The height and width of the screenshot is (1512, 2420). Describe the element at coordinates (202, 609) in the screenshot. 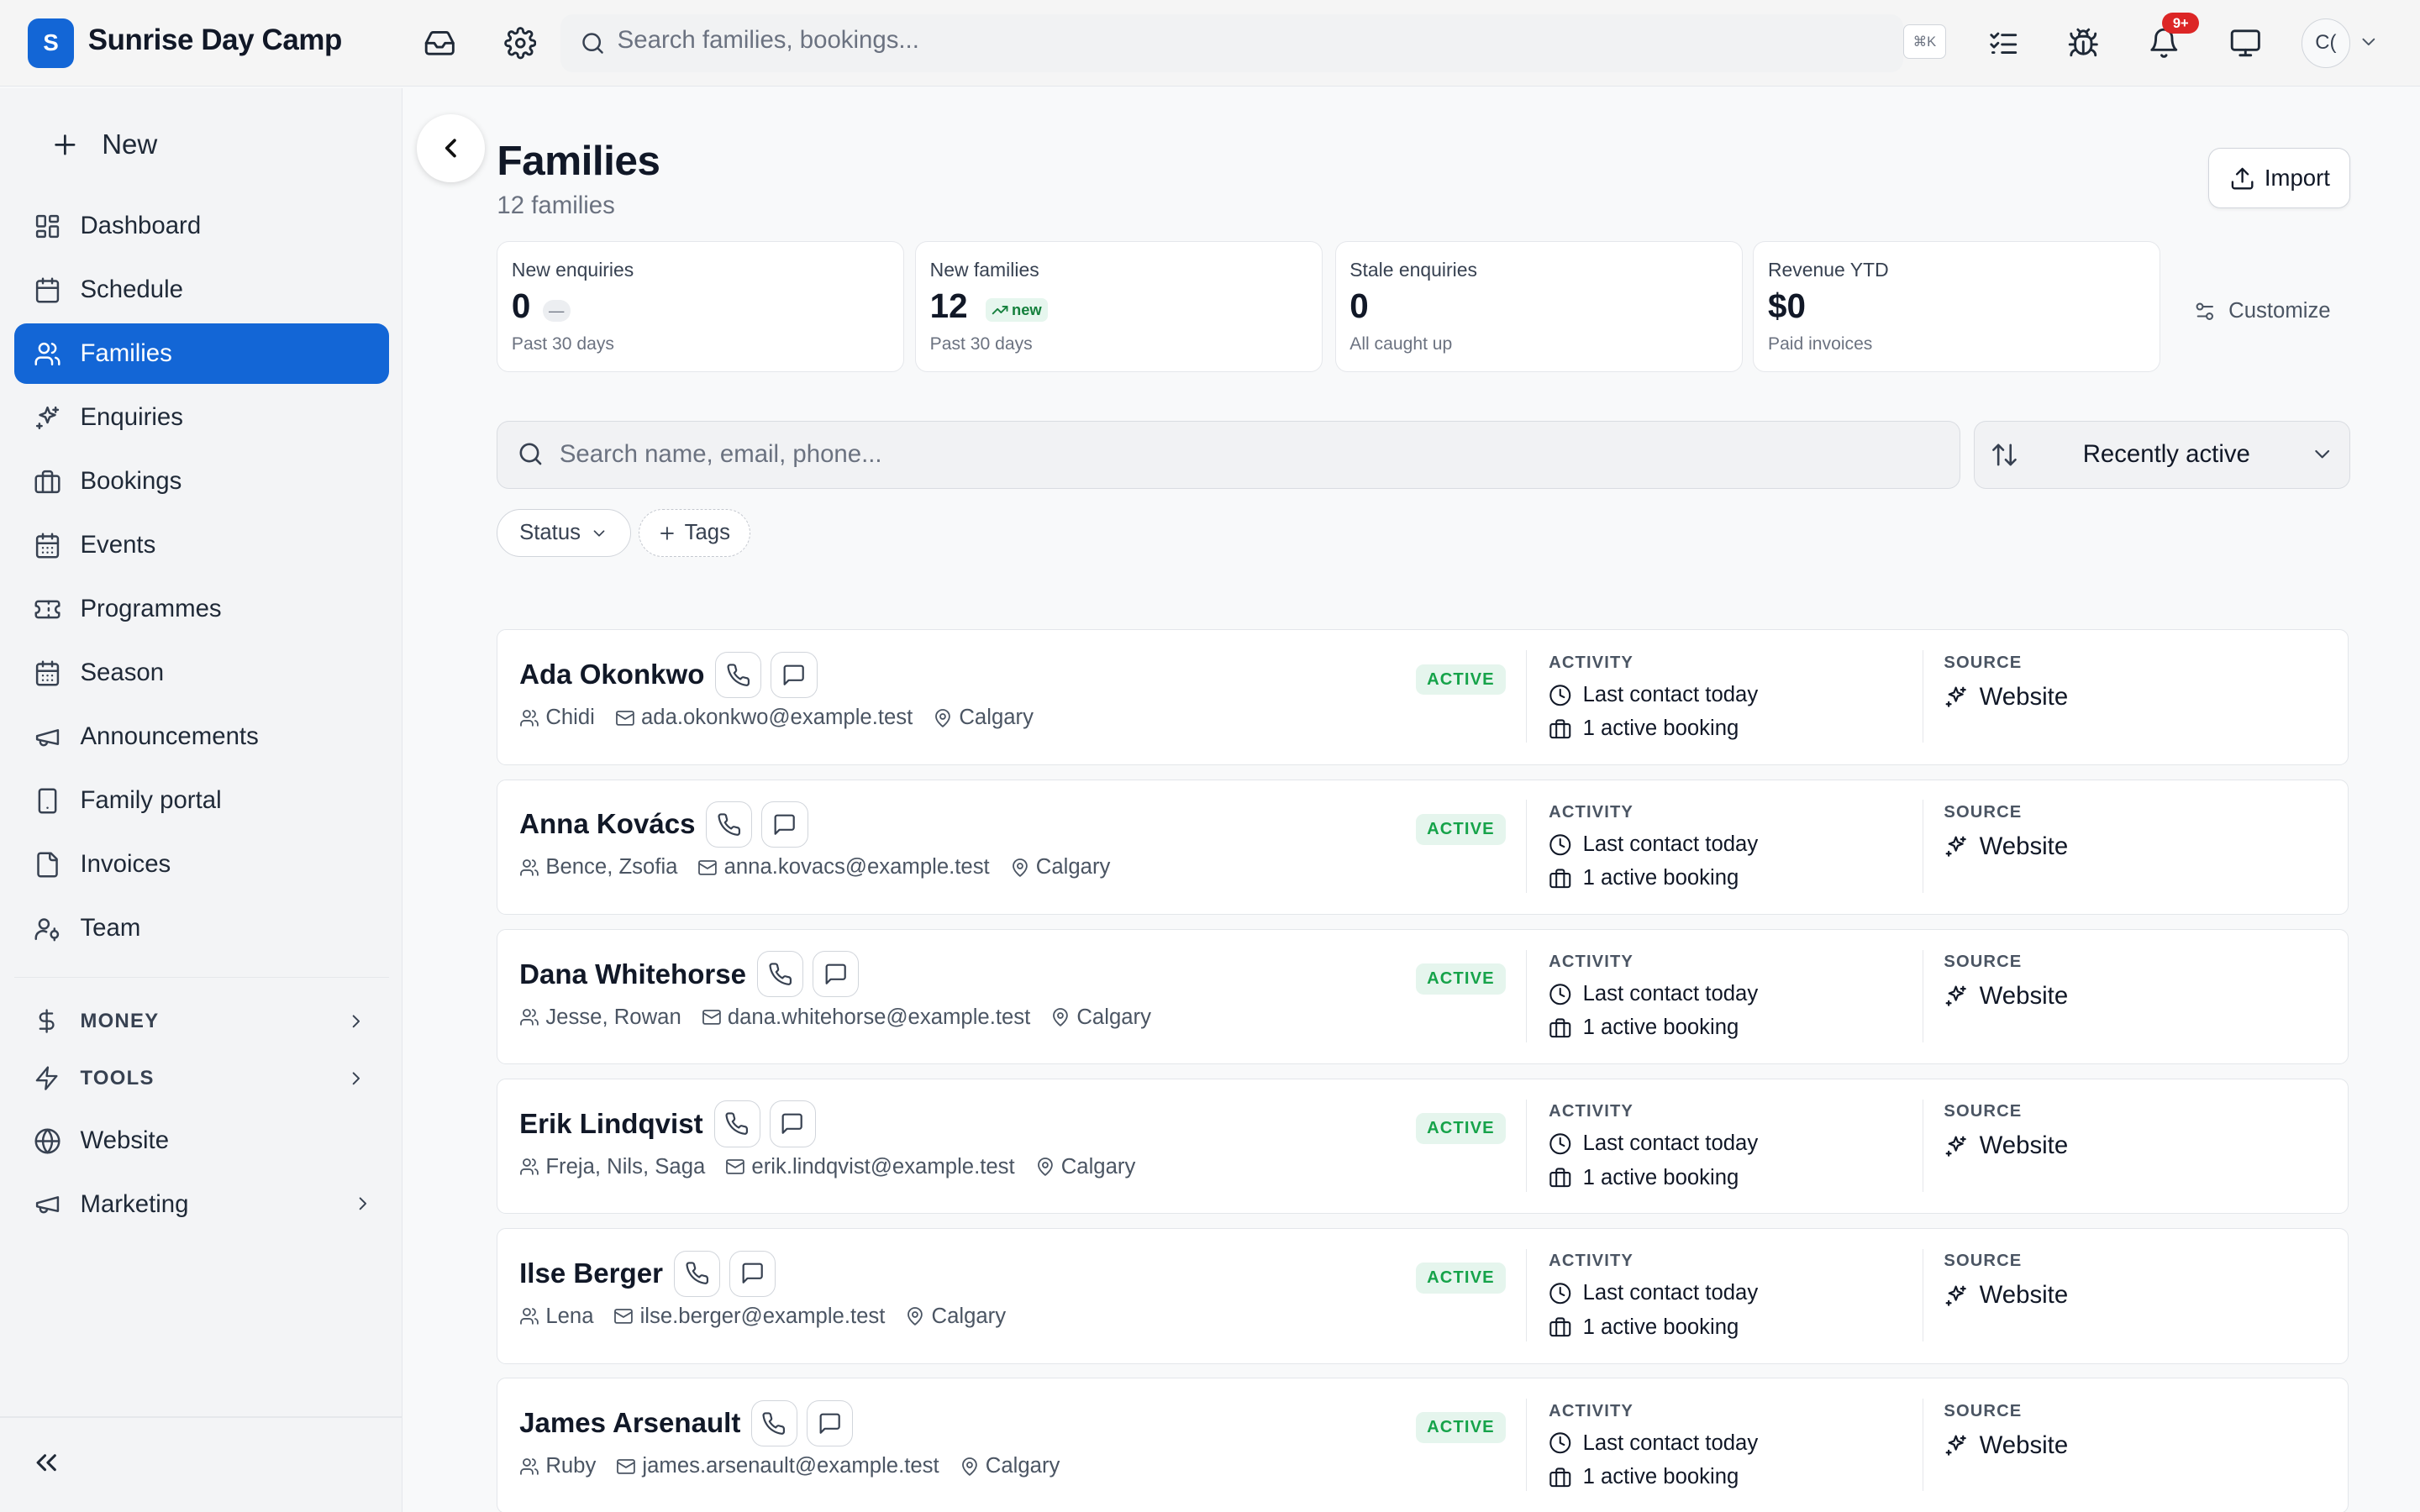

I see `sidebar-item-programmes: Programmes` at that location.